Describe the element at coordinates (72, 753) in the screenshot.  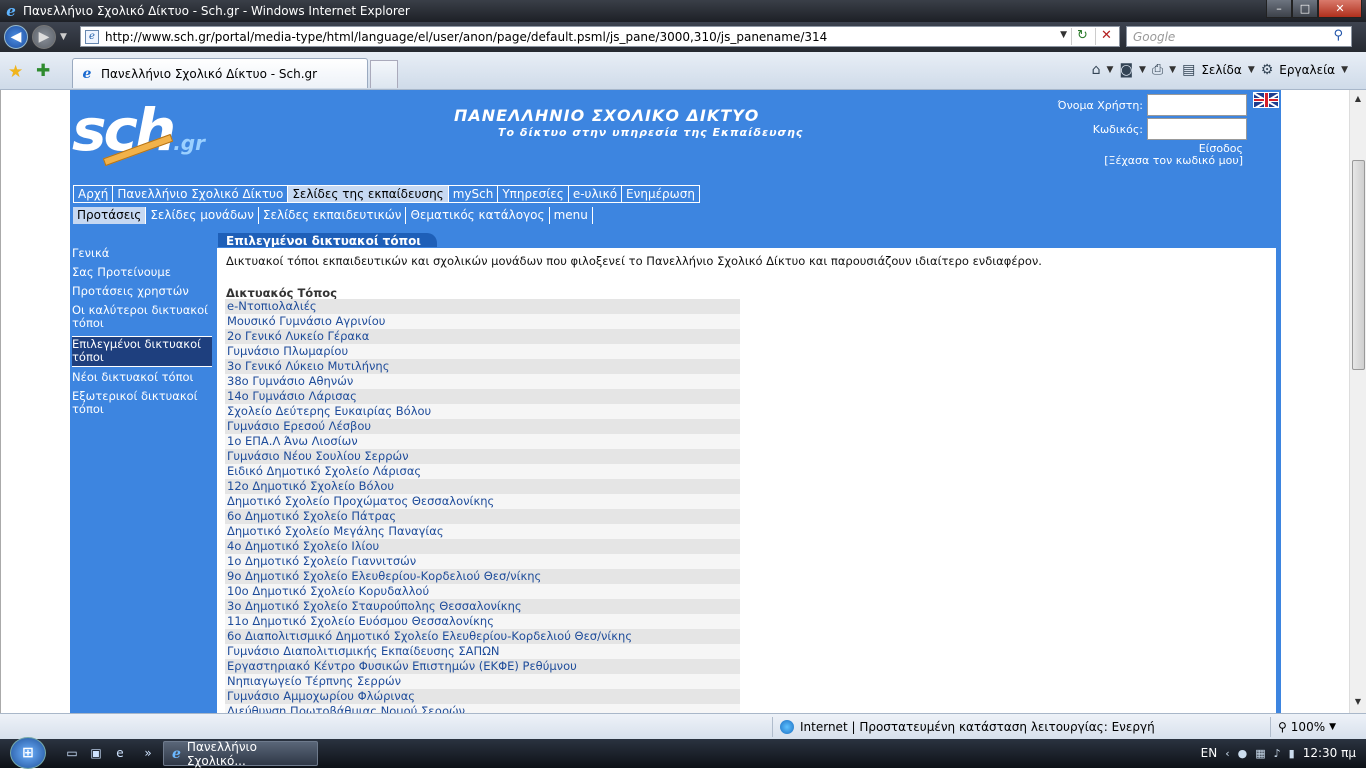
I see `show-desktop-icon: ▭` at that location.